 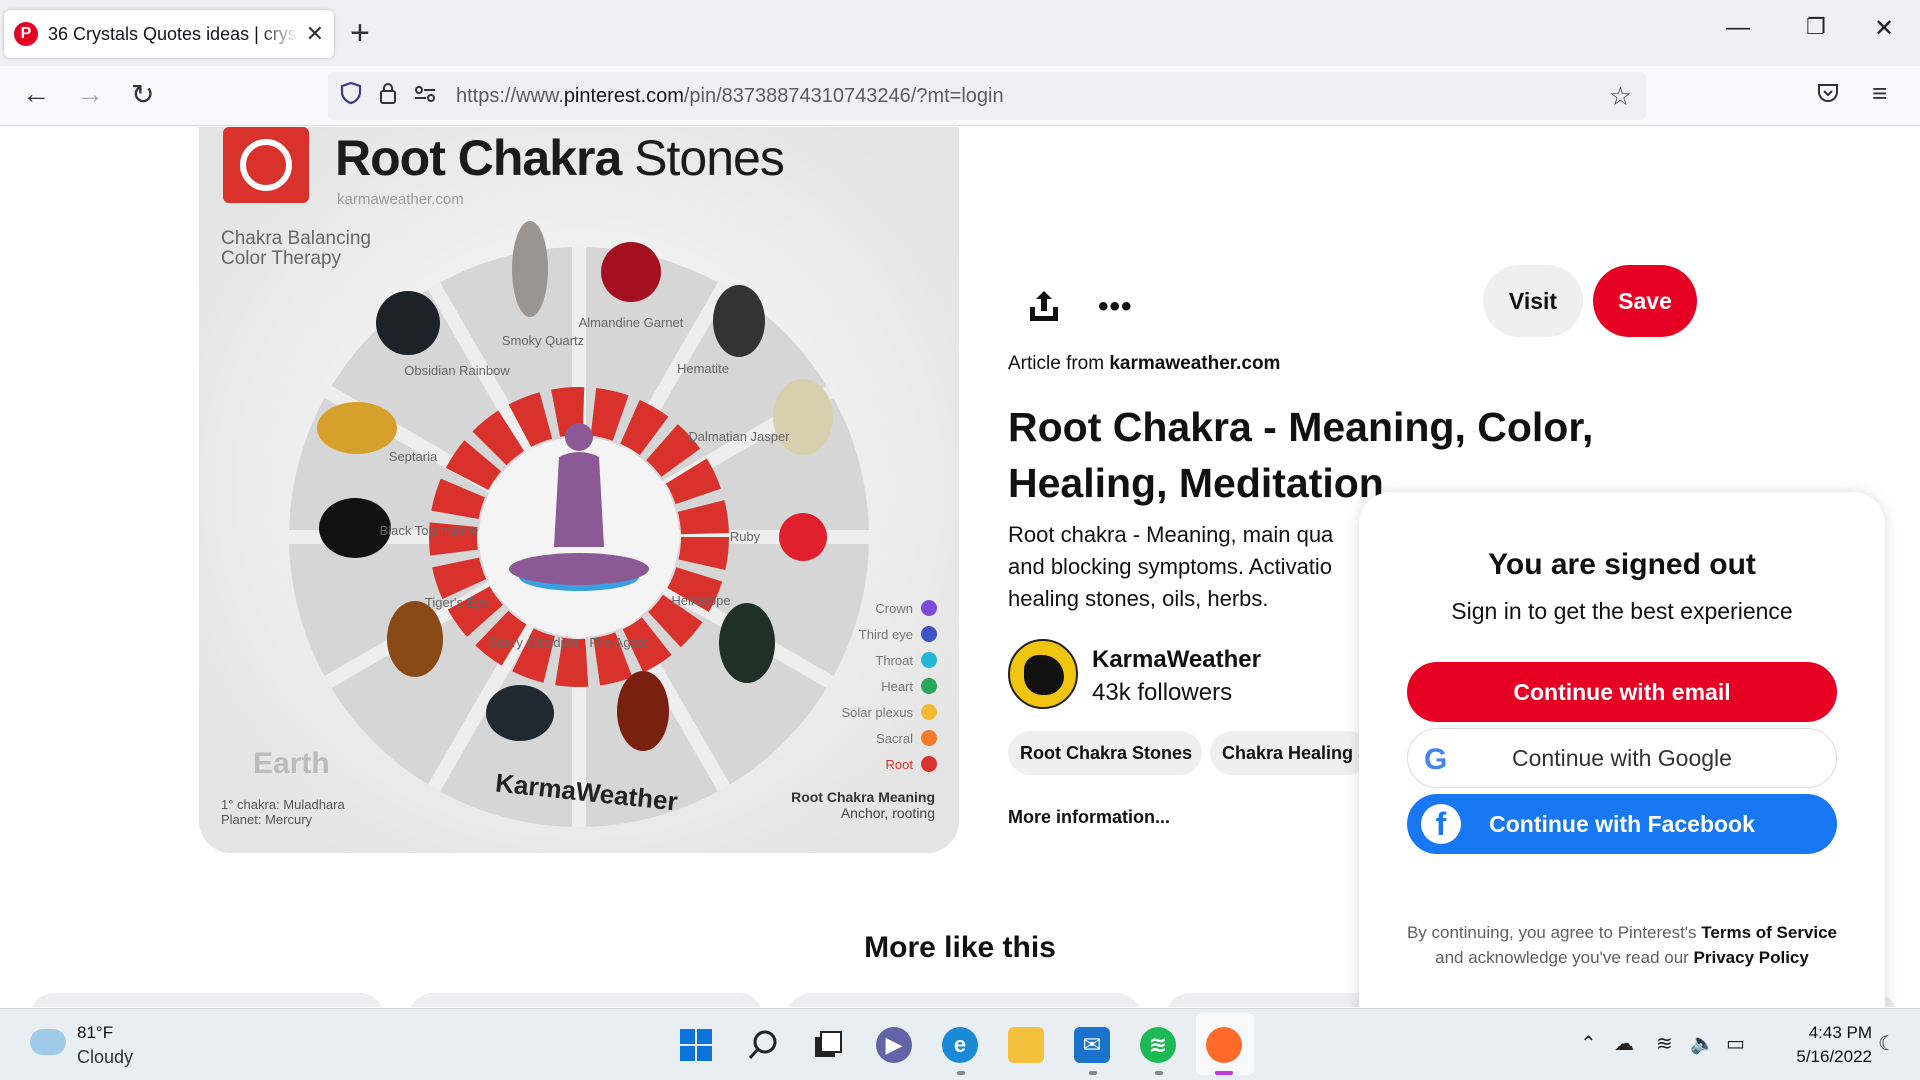 What do you see at coordinates (413, 456) in the screenshot?
I see `stone-label: Septaria` at bounding box center [413, 456].